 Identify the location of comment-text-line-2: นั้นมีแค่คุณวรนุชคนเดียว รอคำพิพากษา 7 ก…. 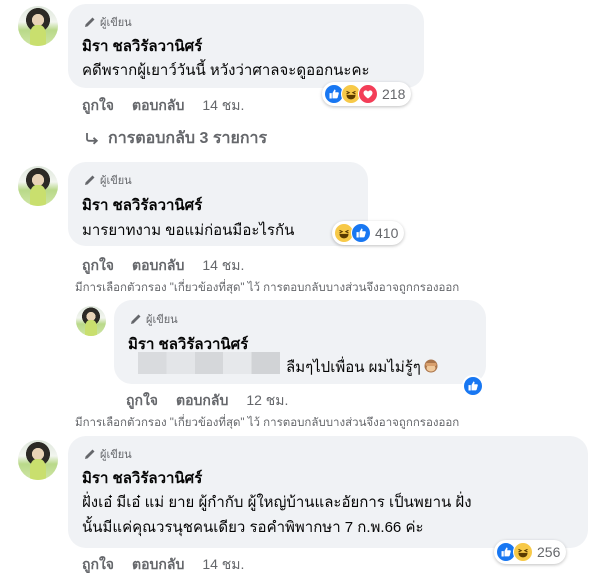
(253, 527).